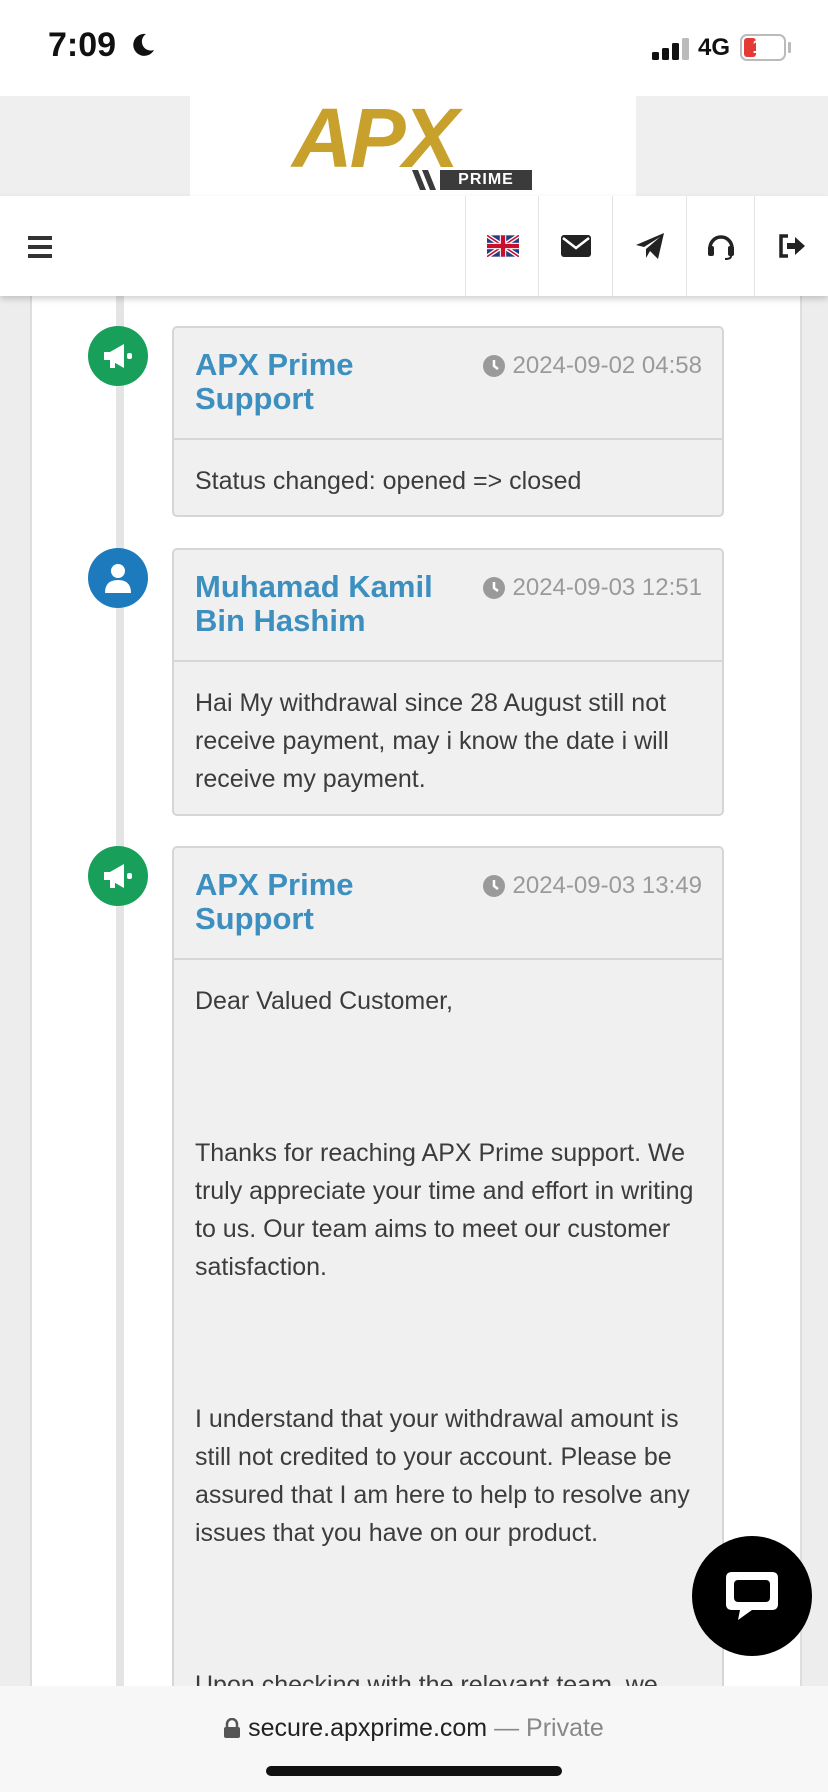  What do you see at coordinates (40, 247) in the screenshot?
I see `menu-icon` at bounding box center [40, 247].